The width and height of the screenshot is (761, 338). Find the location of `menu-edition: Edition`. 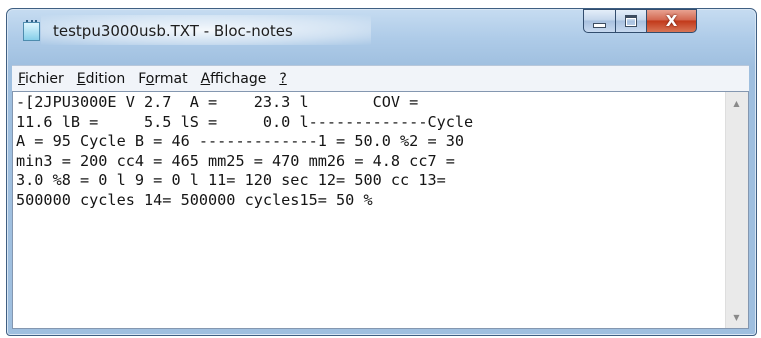

menu-edition: Edition is located at coordinates (101, 79).